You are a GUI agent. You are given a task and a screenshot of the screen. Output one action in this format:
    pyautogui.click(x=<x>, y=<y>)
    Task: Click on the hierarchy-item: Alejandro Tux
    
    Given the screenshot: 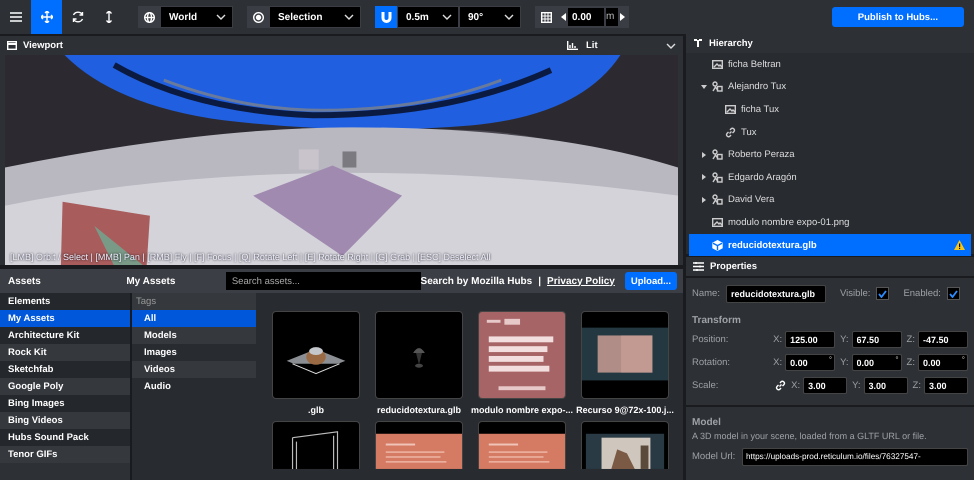 What is the action you would take?
    pyautogui.click(x=830, y=87)
    